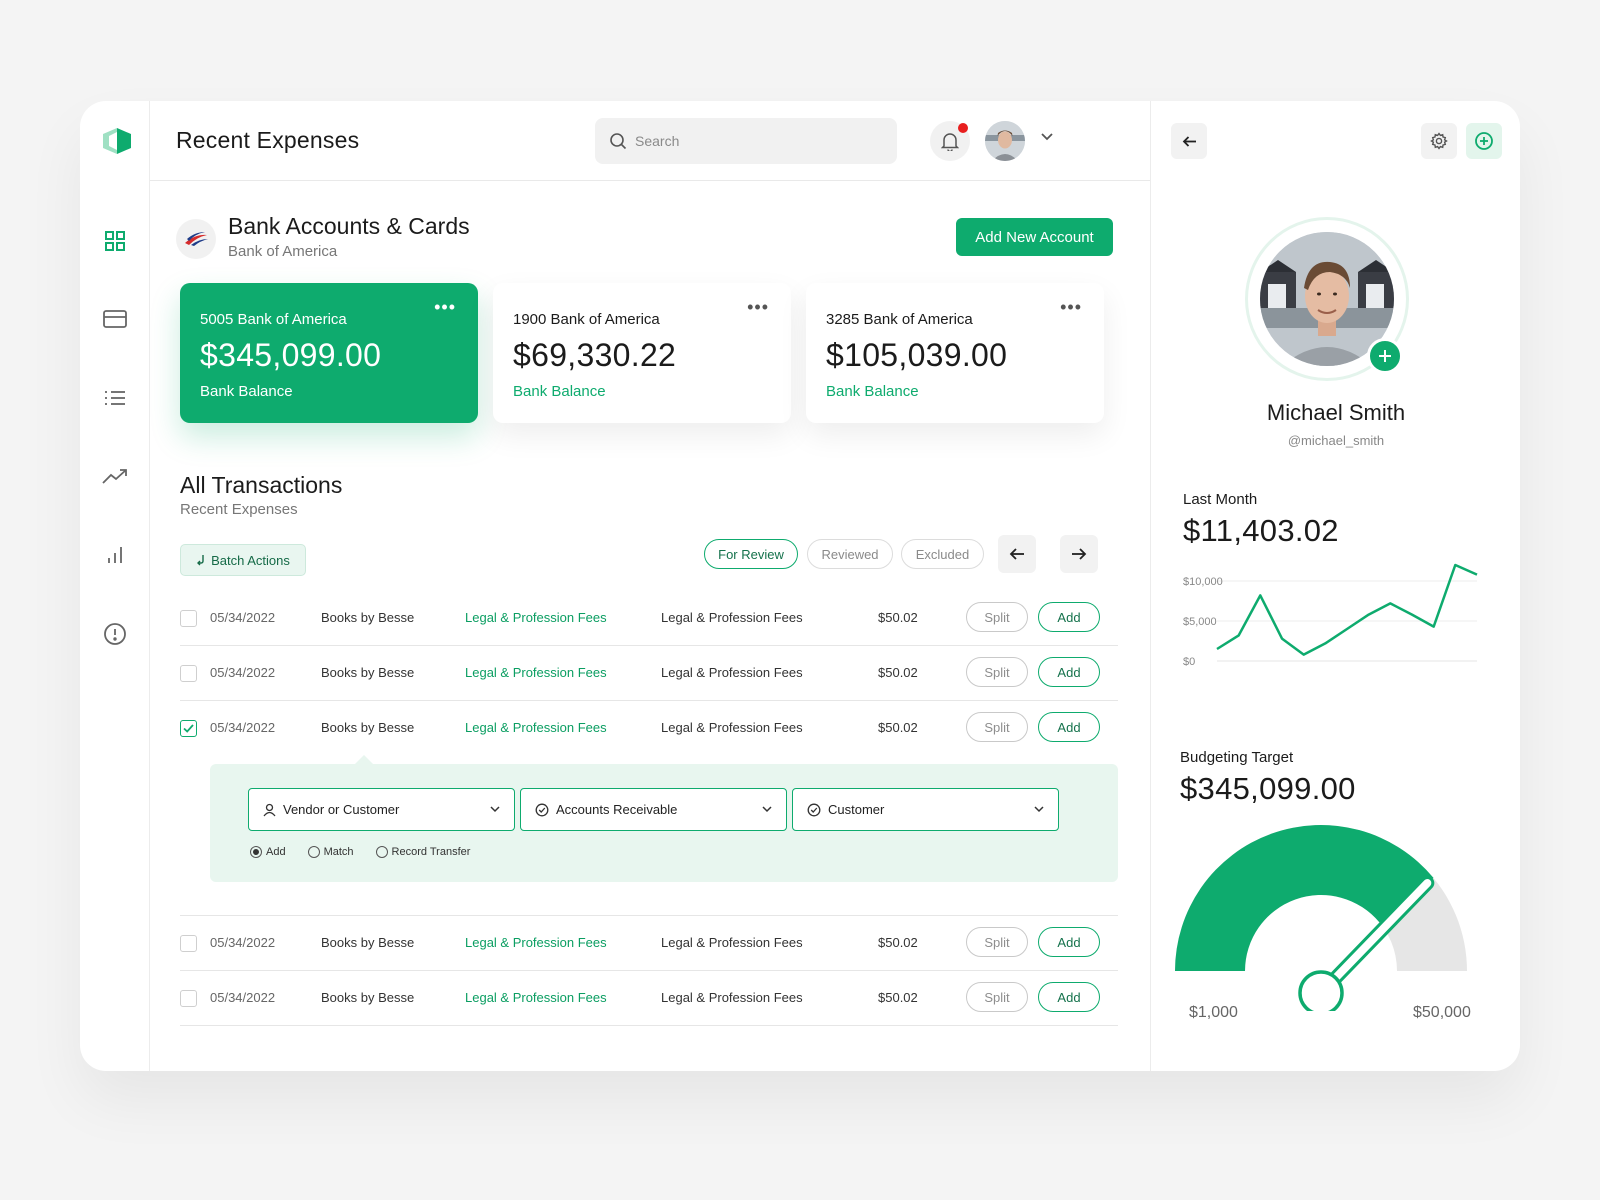 This screenshot has width=1600, height=1200. I want to click on bell-icon, so click(950, 141).